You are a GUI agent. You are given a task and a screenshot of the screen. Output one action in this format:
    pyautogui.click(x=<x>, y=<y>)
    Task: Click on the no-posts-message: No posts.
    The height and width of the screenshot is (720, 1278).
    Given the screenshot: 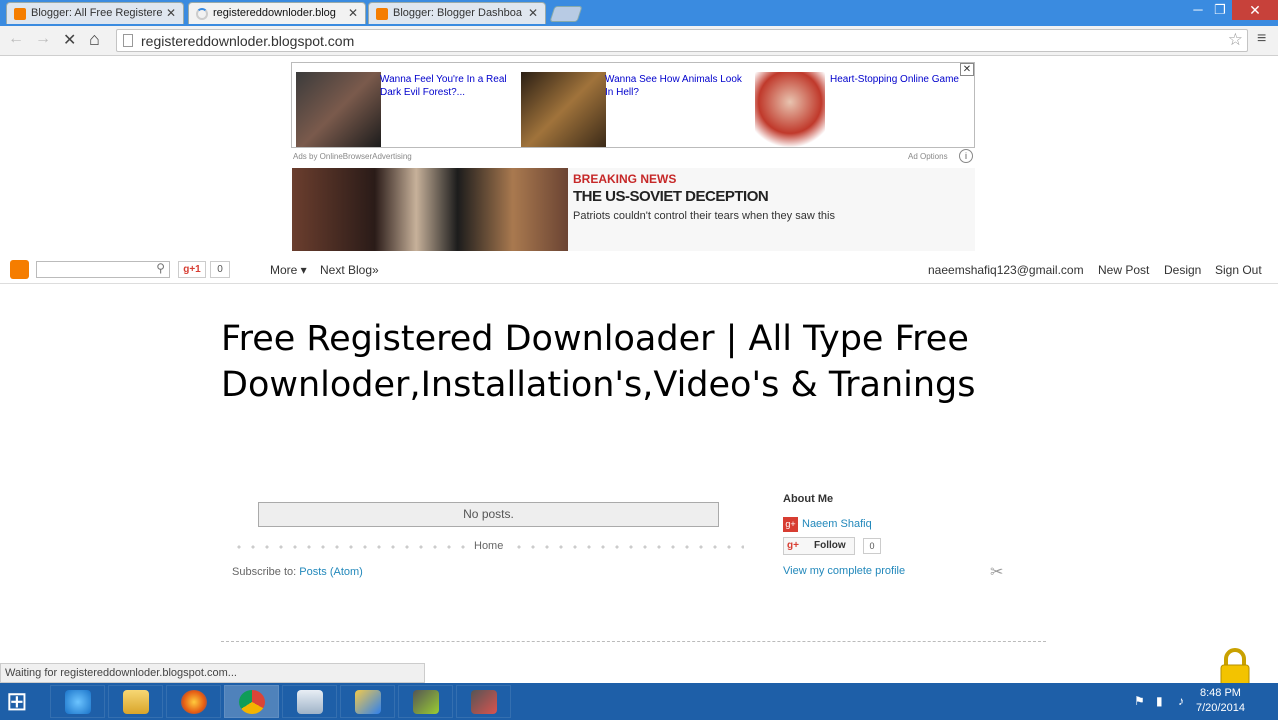 What is the action you would take?
    pyautogui.click(x=488, y=514)
    